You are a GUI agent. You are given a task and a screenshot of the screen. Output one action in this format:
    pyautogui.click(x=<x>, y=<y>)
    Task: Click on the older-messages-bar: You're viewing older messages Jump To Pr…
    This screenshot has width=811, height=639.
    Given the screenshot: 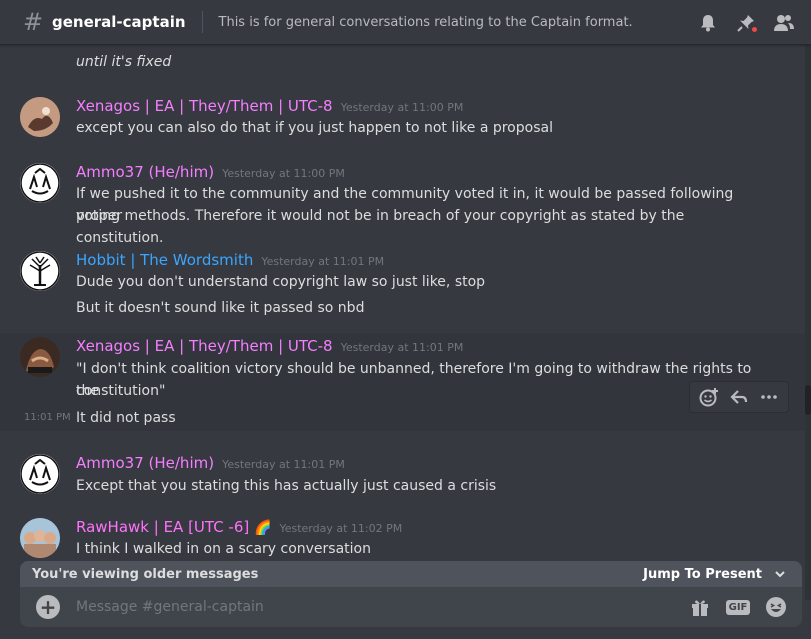 What is the action you would take?
    pyautogui.click(x=411, y=574)
    